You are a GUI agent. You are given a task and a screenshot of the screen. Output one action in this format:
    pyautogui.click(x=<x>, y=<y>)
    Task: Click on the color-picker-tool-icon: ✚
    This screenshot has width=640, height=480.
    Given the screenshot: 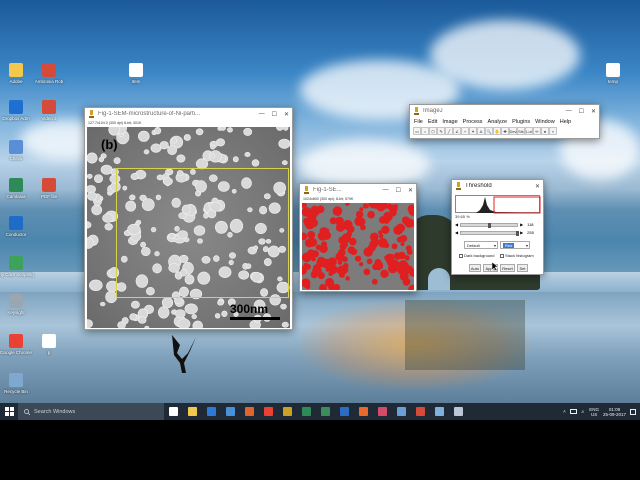 What is the action you would take?
    pyautogui.click(x=505, y=131)
    